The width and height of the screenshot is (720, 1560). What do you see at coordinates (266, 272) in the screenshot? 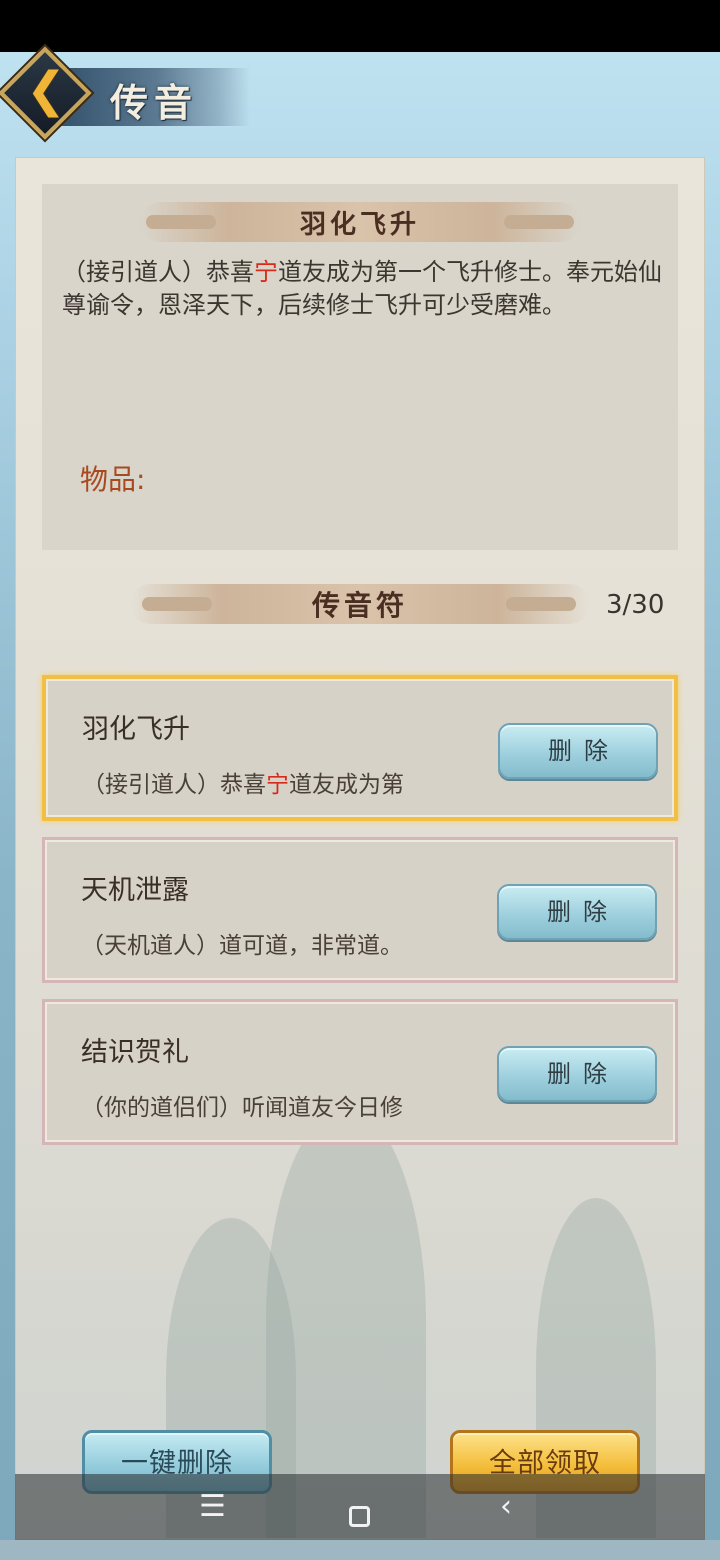
I see `mail-body-highlight: 宁` at bounding box center [266, 272].